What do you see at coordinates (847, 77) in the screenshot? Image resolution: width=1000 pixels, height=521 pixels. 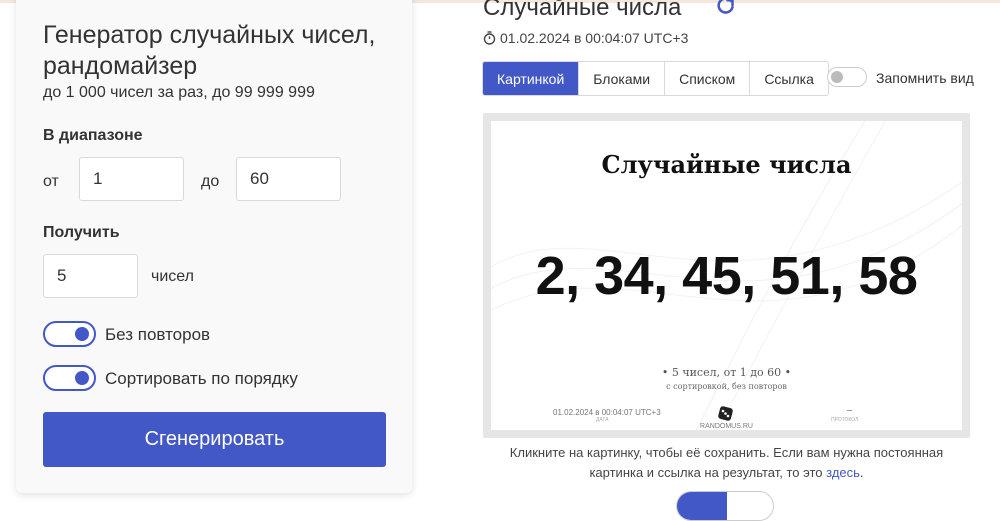 I see `remember-view-toggle` at bounding box center [847, 77].